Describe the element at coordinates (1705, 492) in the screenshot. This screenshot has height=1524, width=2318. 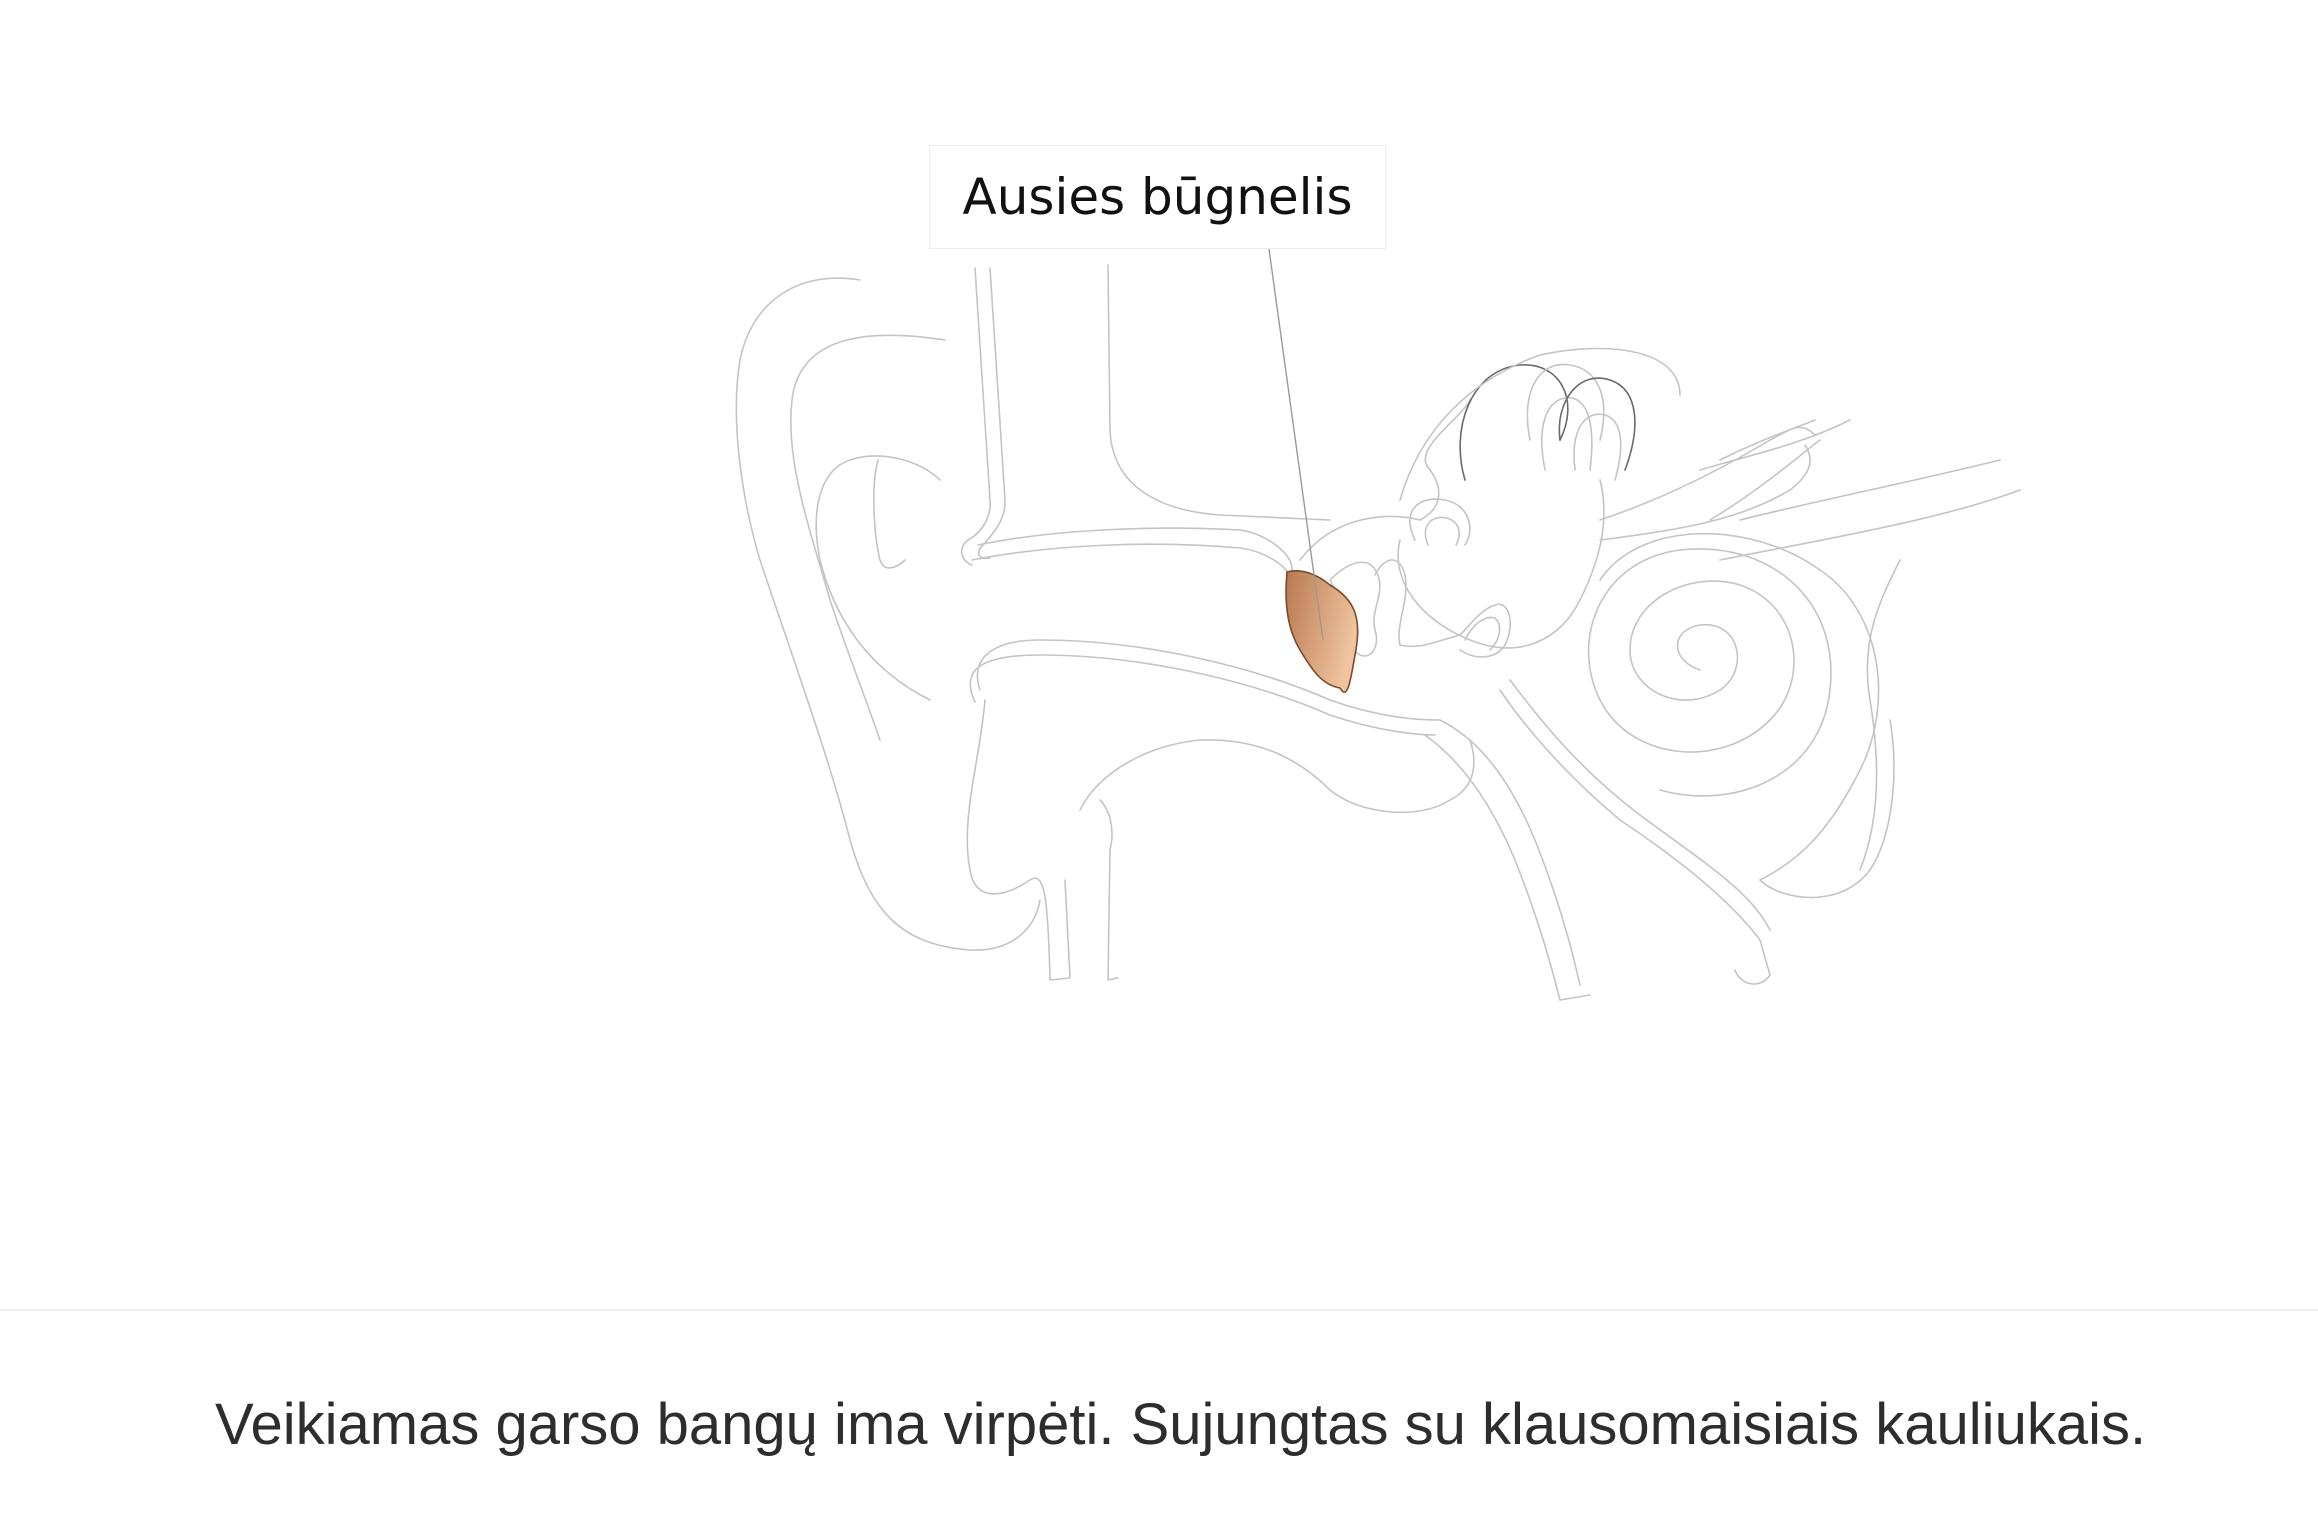
I see `auditory-nerve-lower` at that location.